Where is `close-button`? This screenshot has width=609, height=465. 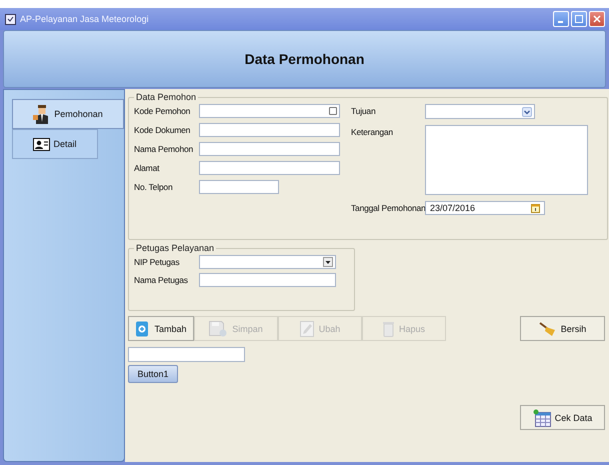 close-button is located at coordinates (597, 19).